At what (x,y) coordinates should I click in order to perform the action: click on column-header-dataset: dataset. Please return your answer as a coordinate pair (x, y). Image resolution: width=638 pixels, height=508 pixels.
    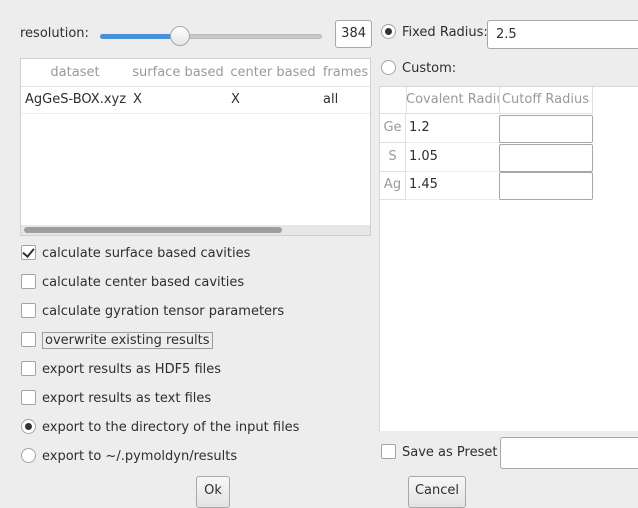
    Looking at the image, I should click on (75, 73).